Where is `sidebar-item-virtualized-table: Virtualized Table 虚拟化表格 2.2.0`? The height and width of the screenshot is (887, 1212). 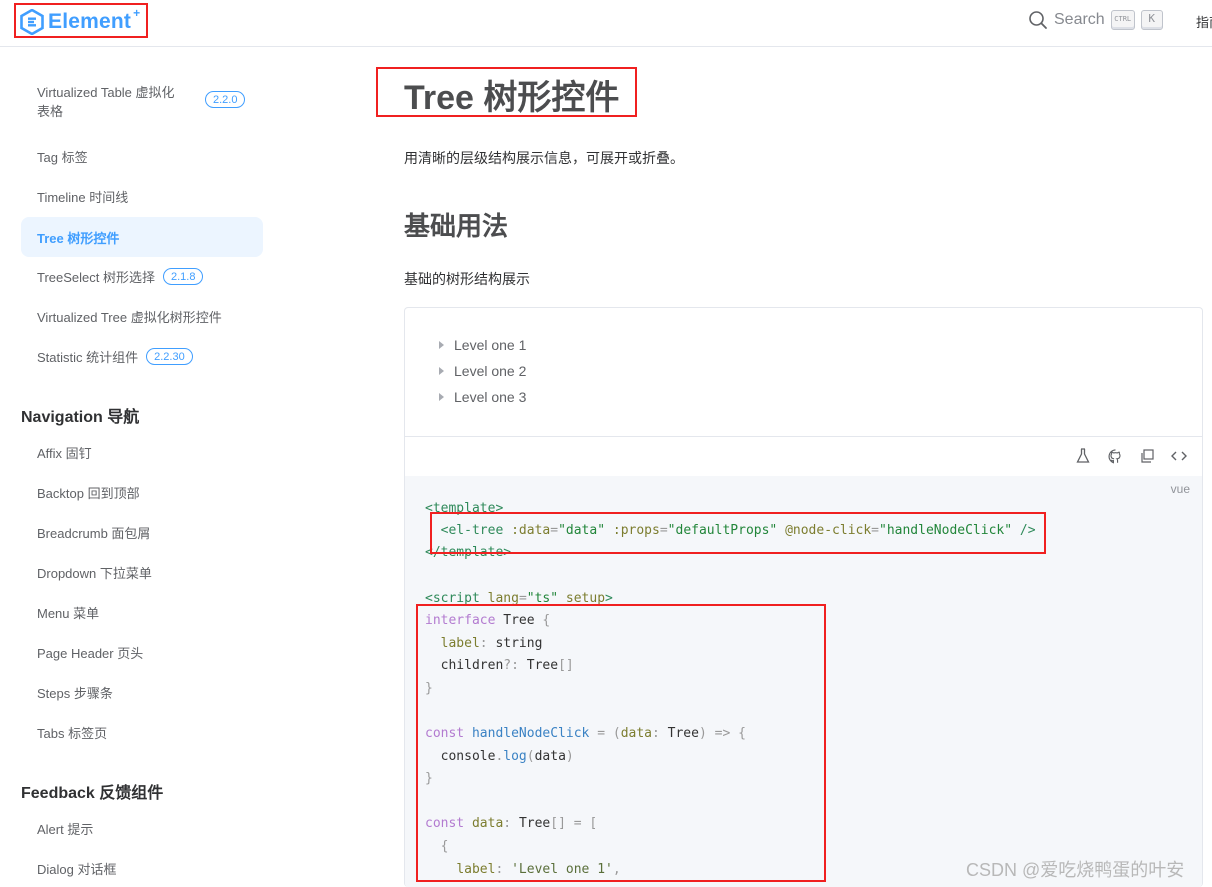
sidebar-item-virtualized-table: Virtualized Table 虚拟化表格 2.2.0 is located at coordinates (142, 107).